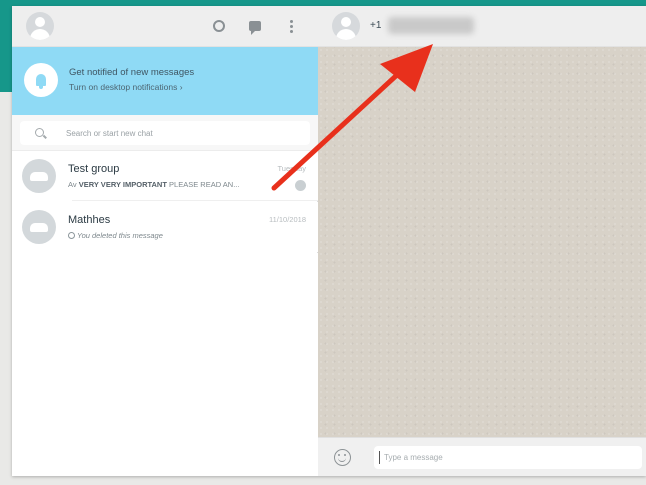  What do you see at coordinates (165, 26) in the screenshot?
I see `sidebar-header` at bounding box center [165, 26].